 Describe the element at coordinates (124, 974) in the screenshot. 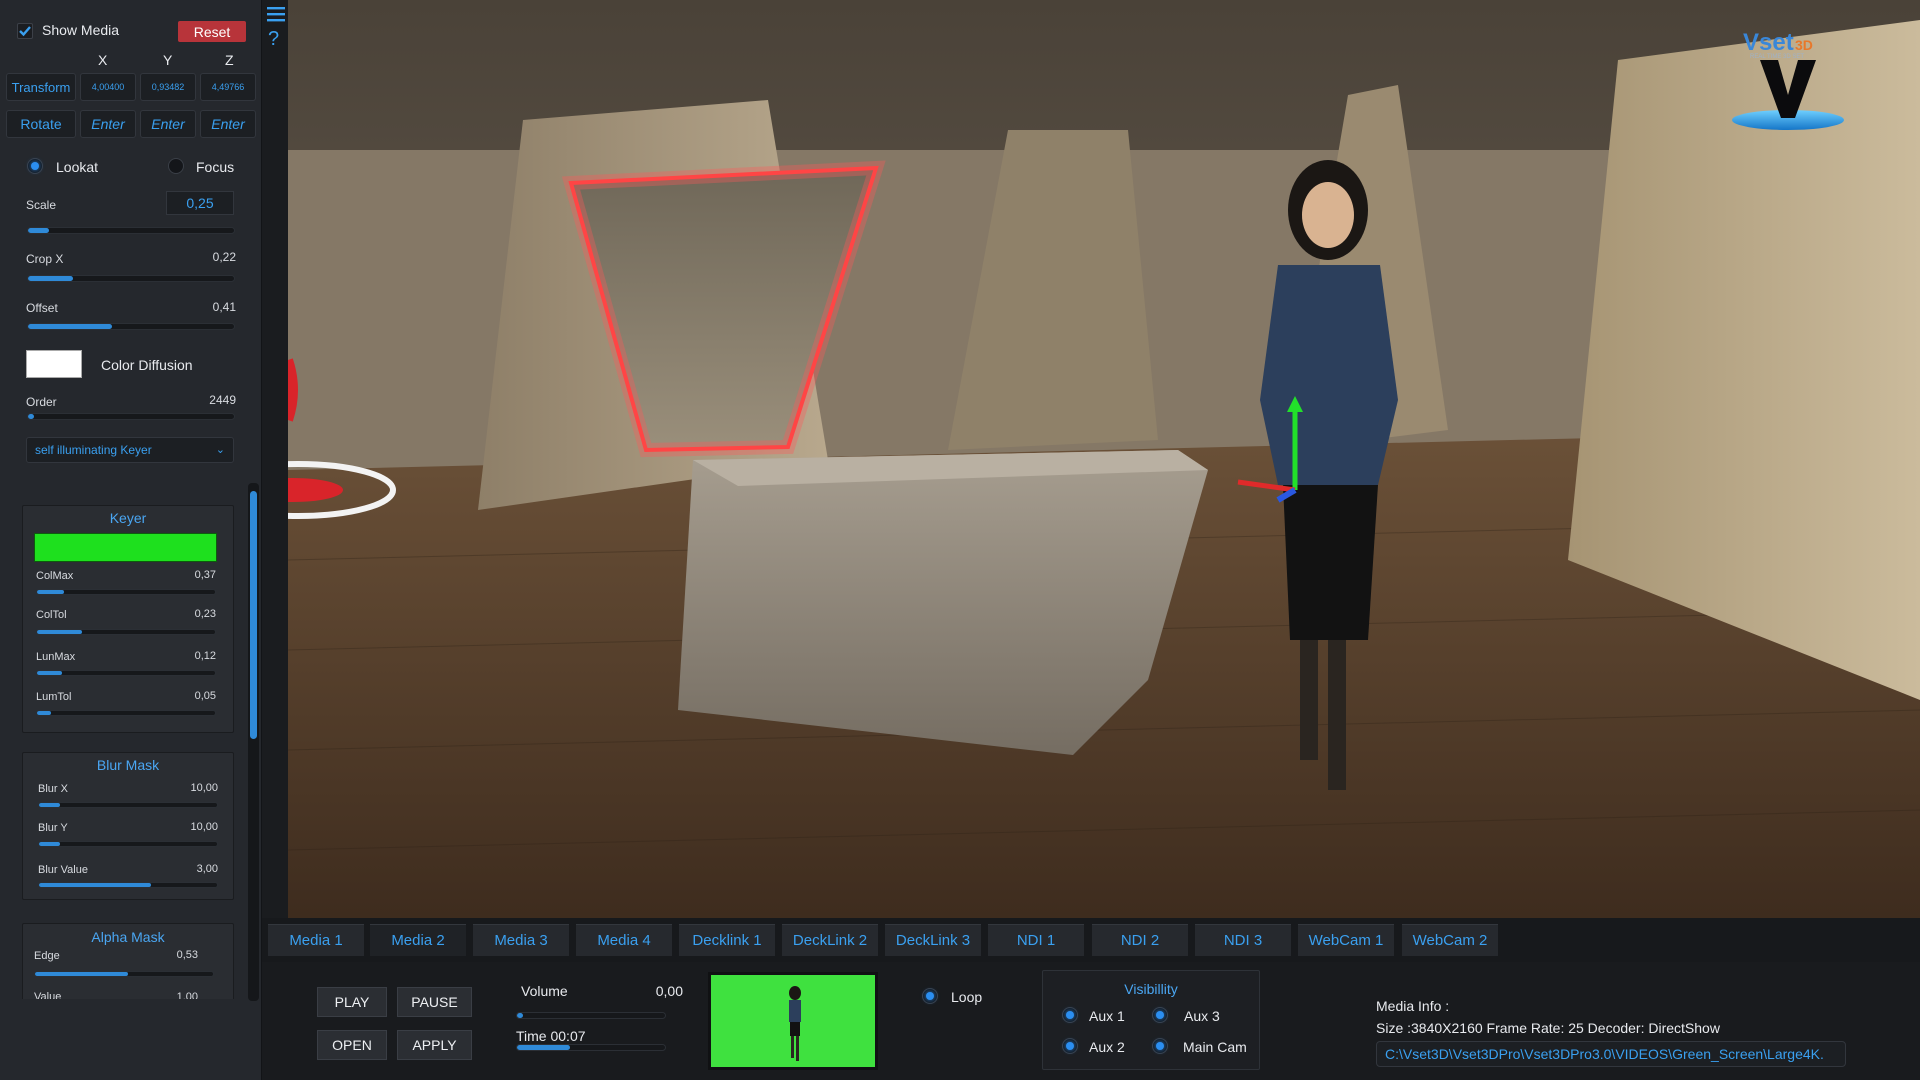

I see `edge-slider` at that location.